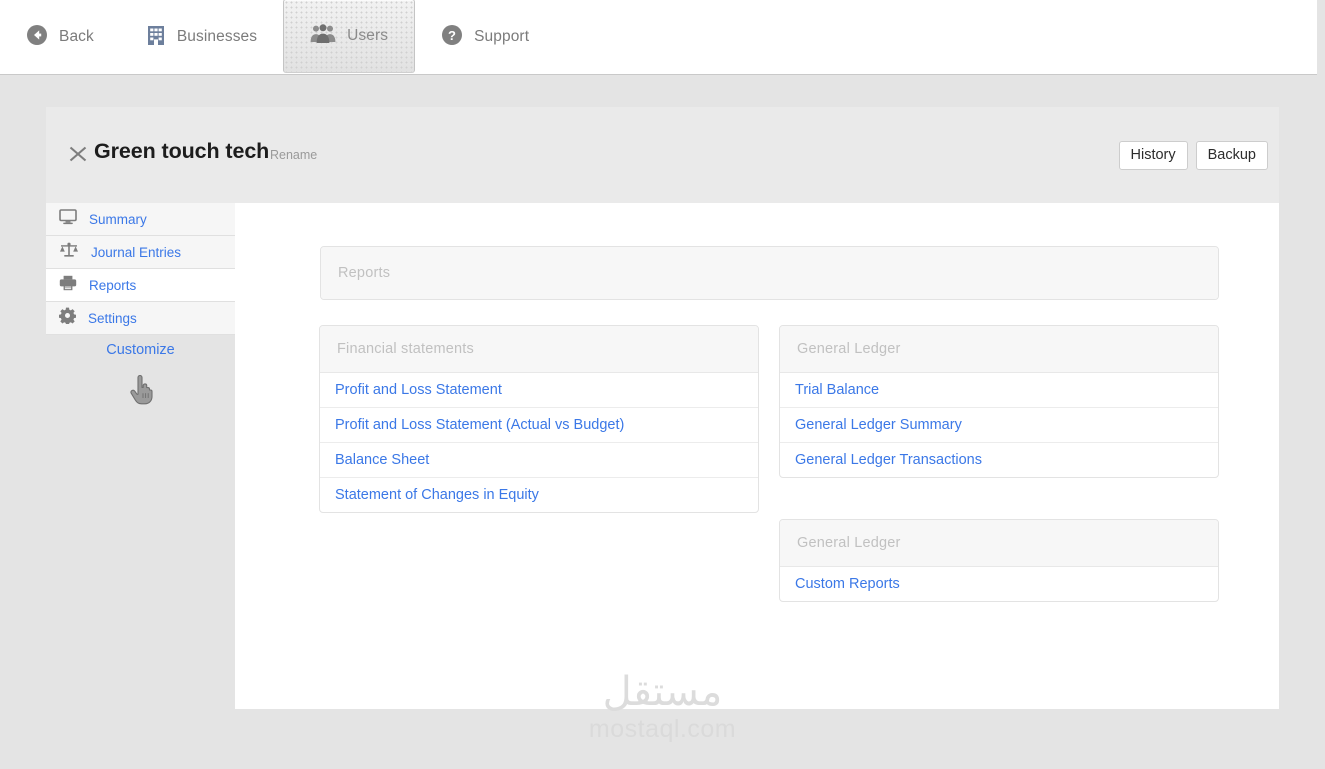 This screenshot has width=1325, height=769. Describe the element at coordinates (539, 495) in the screenshot. I see `report-link-statement-of-changes-in-equity: Statement of Changes in Equity` at that location.